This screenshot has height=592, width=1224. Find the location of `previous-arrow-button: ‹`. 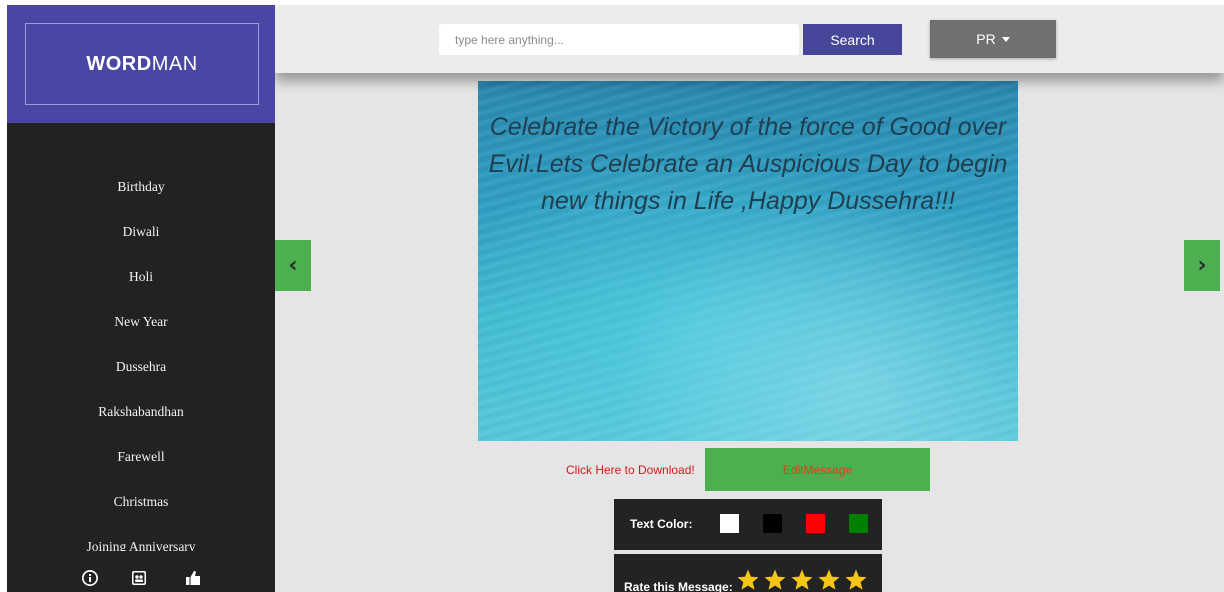

previous-arrow-button: ‹ is located at coordinates (293, 265).